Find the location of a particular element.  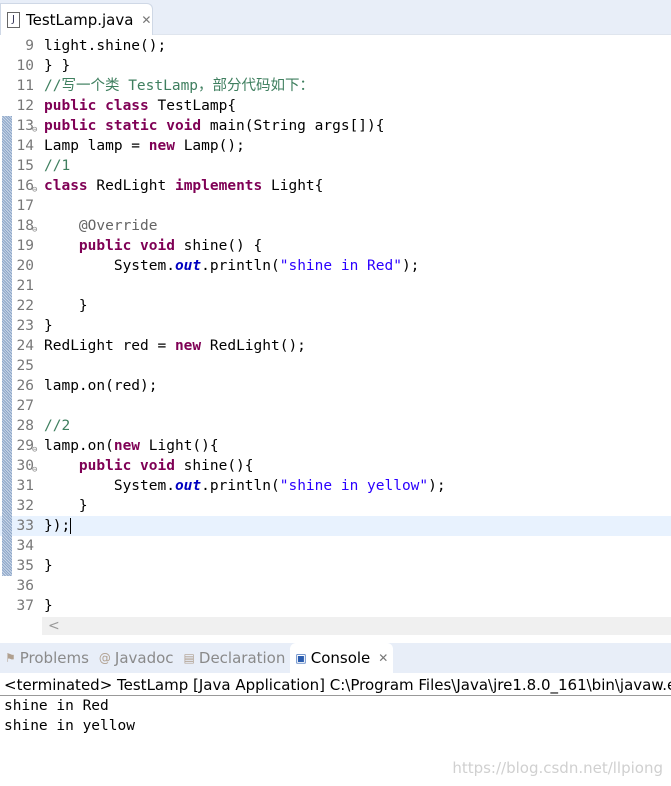

code-line: 9 light.shine(); is located at coordinates (335, 46).